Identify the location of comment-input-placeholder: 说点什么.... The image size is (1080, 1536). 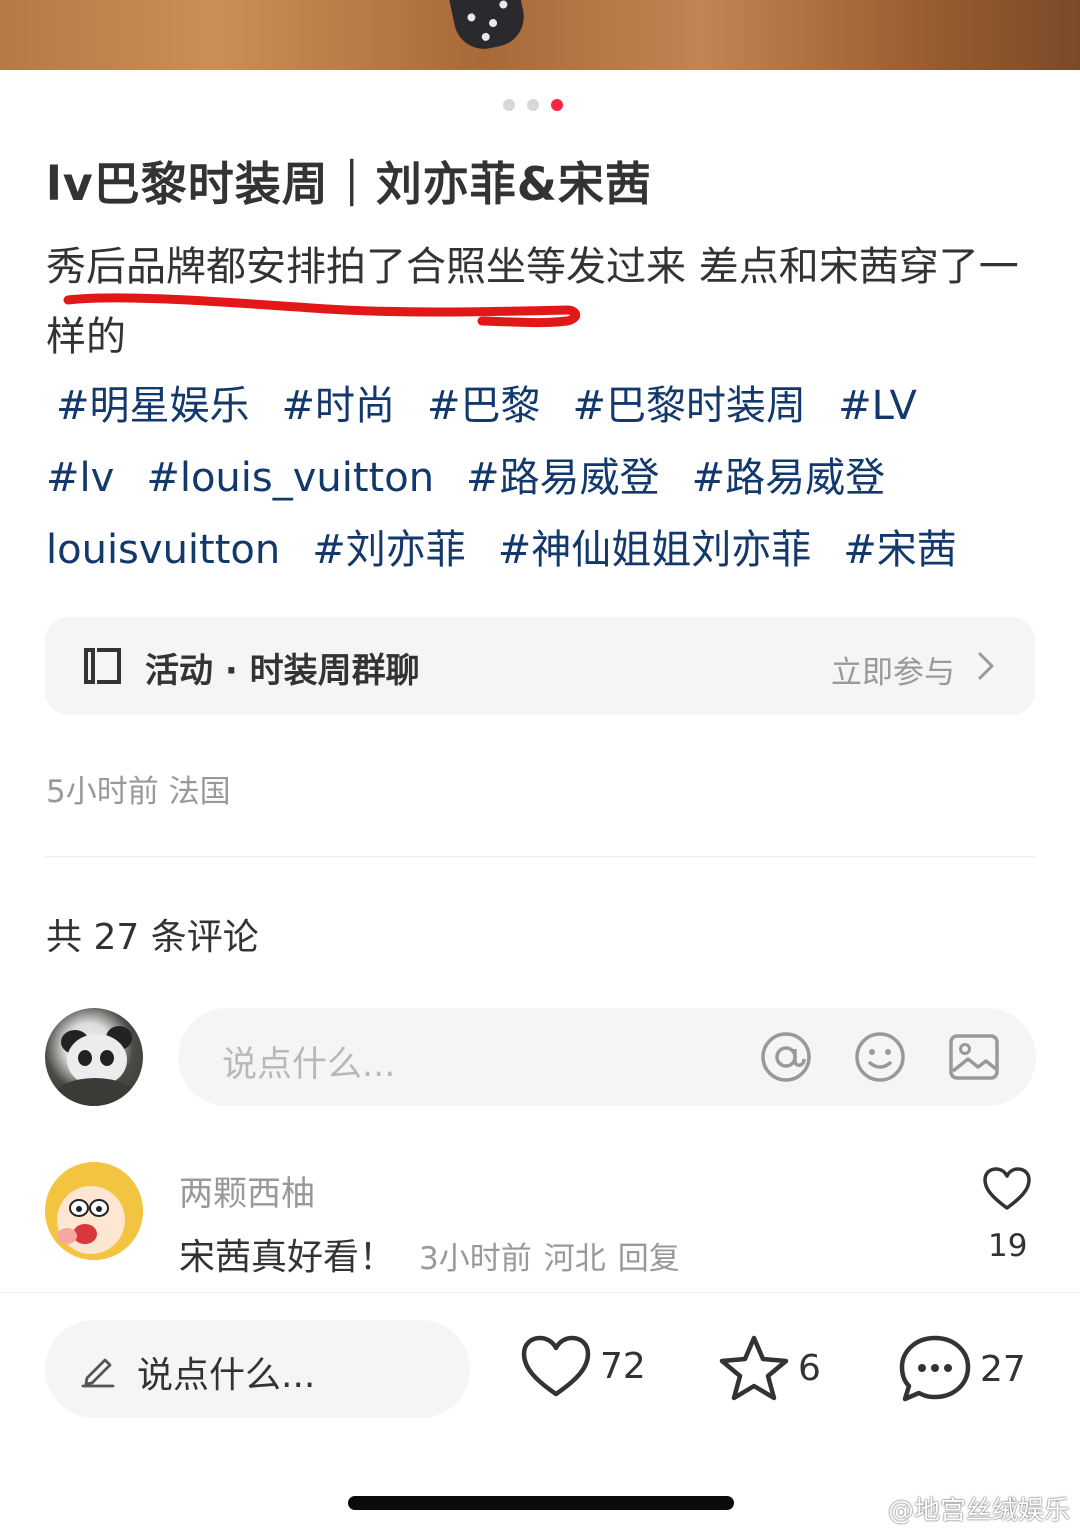
(309, 1065).